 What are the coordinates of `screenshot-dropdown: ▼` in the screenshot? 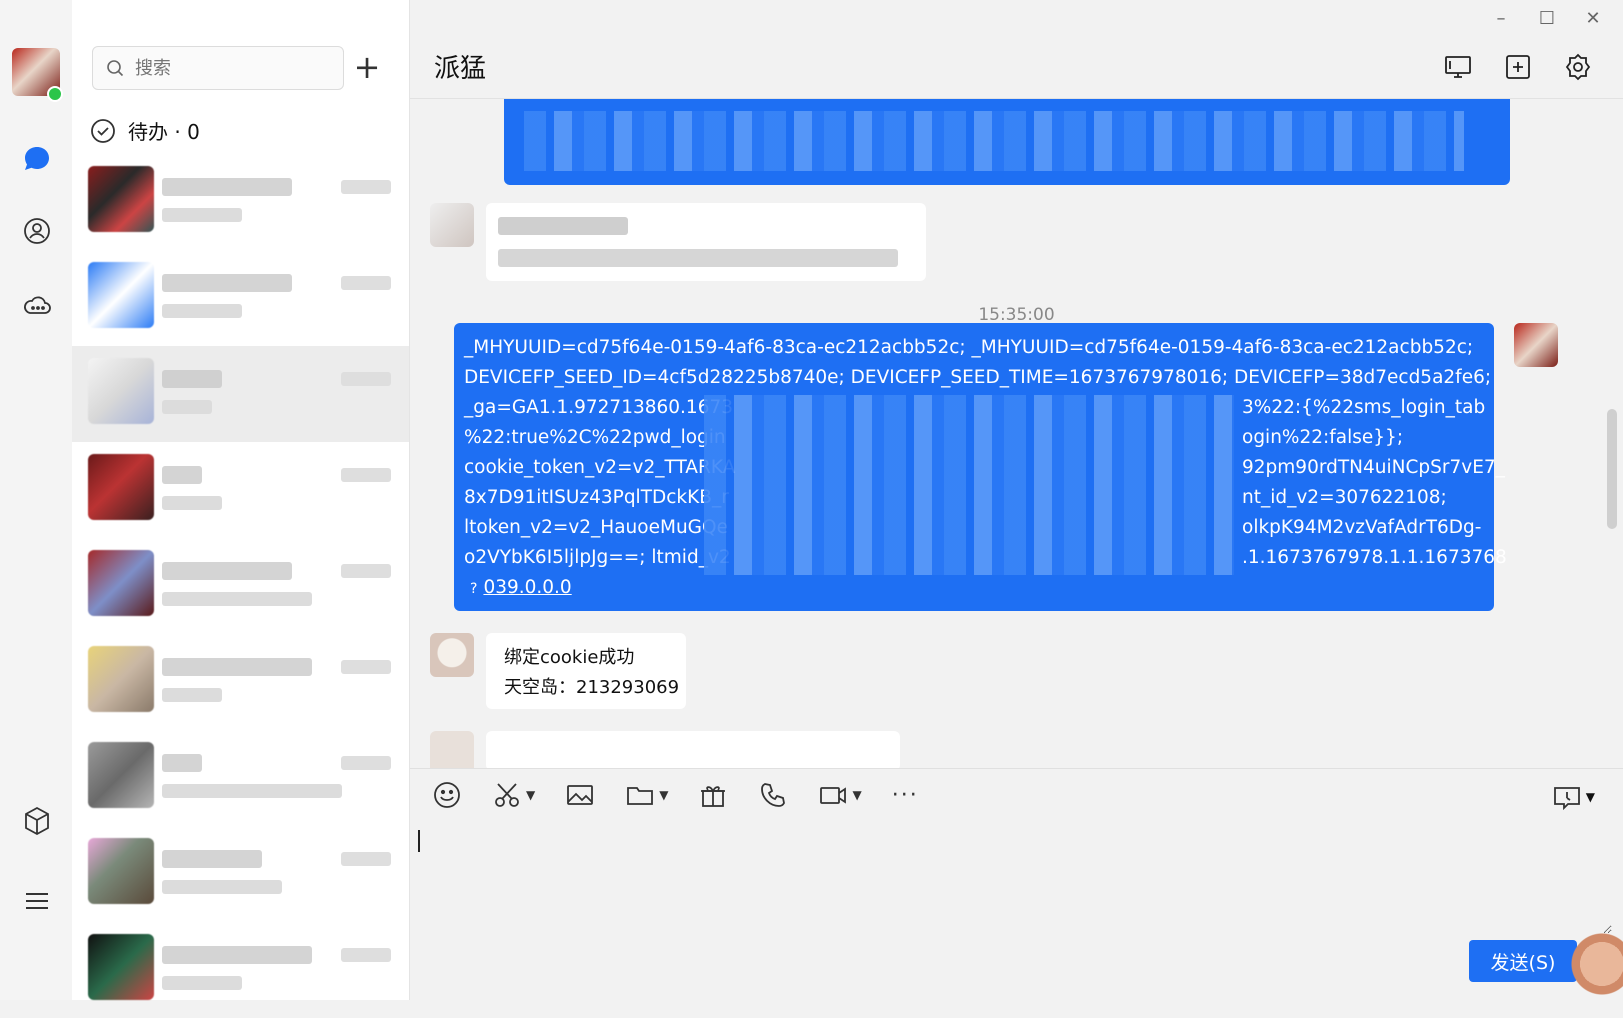 It's located at (513, 795).